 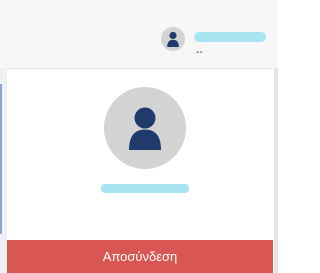 I want to click on background-content-edge, so click(x=276, y=170).